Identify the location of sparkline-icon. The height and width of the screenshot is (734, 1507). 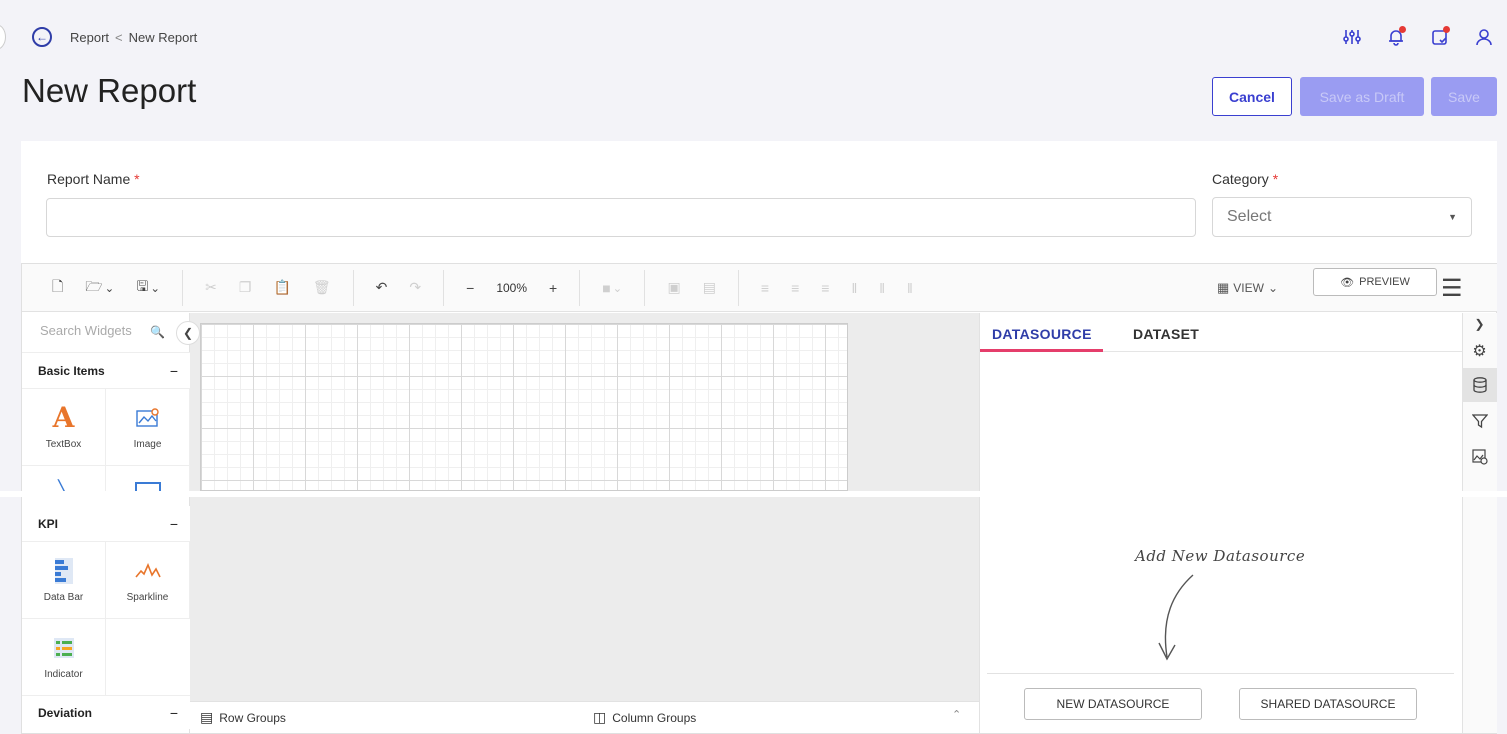
(147, 571).